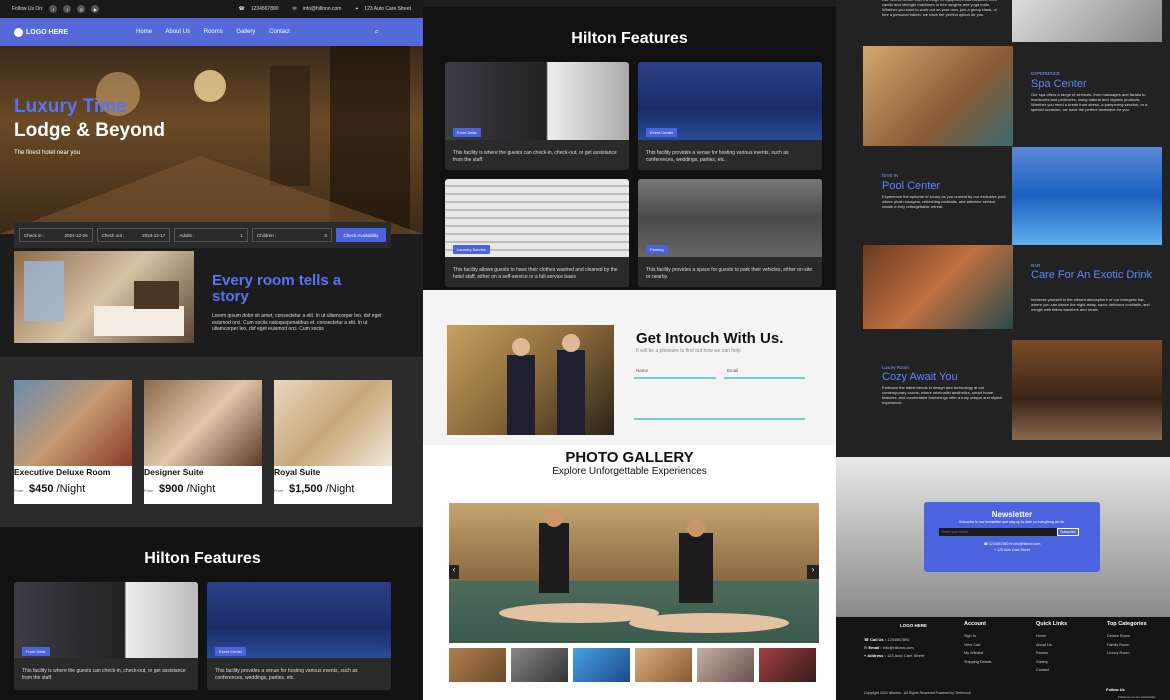  I want to click on tag-event-center-2: Event Center, so click(662, 132).